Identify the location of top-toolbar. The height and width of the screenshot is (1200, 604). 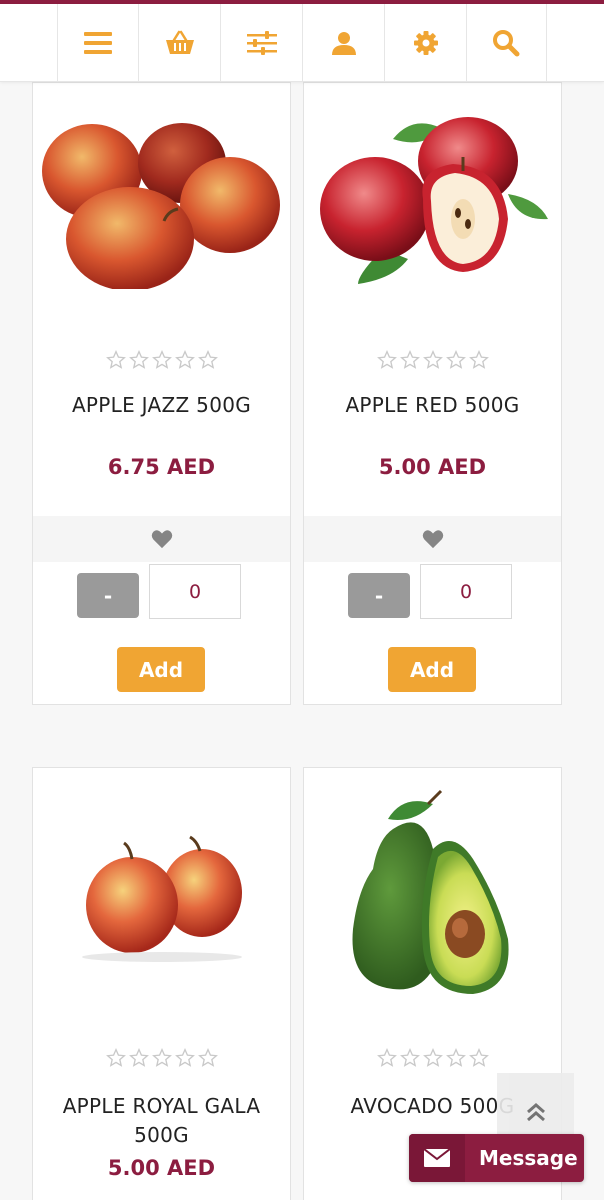
(302, 43).